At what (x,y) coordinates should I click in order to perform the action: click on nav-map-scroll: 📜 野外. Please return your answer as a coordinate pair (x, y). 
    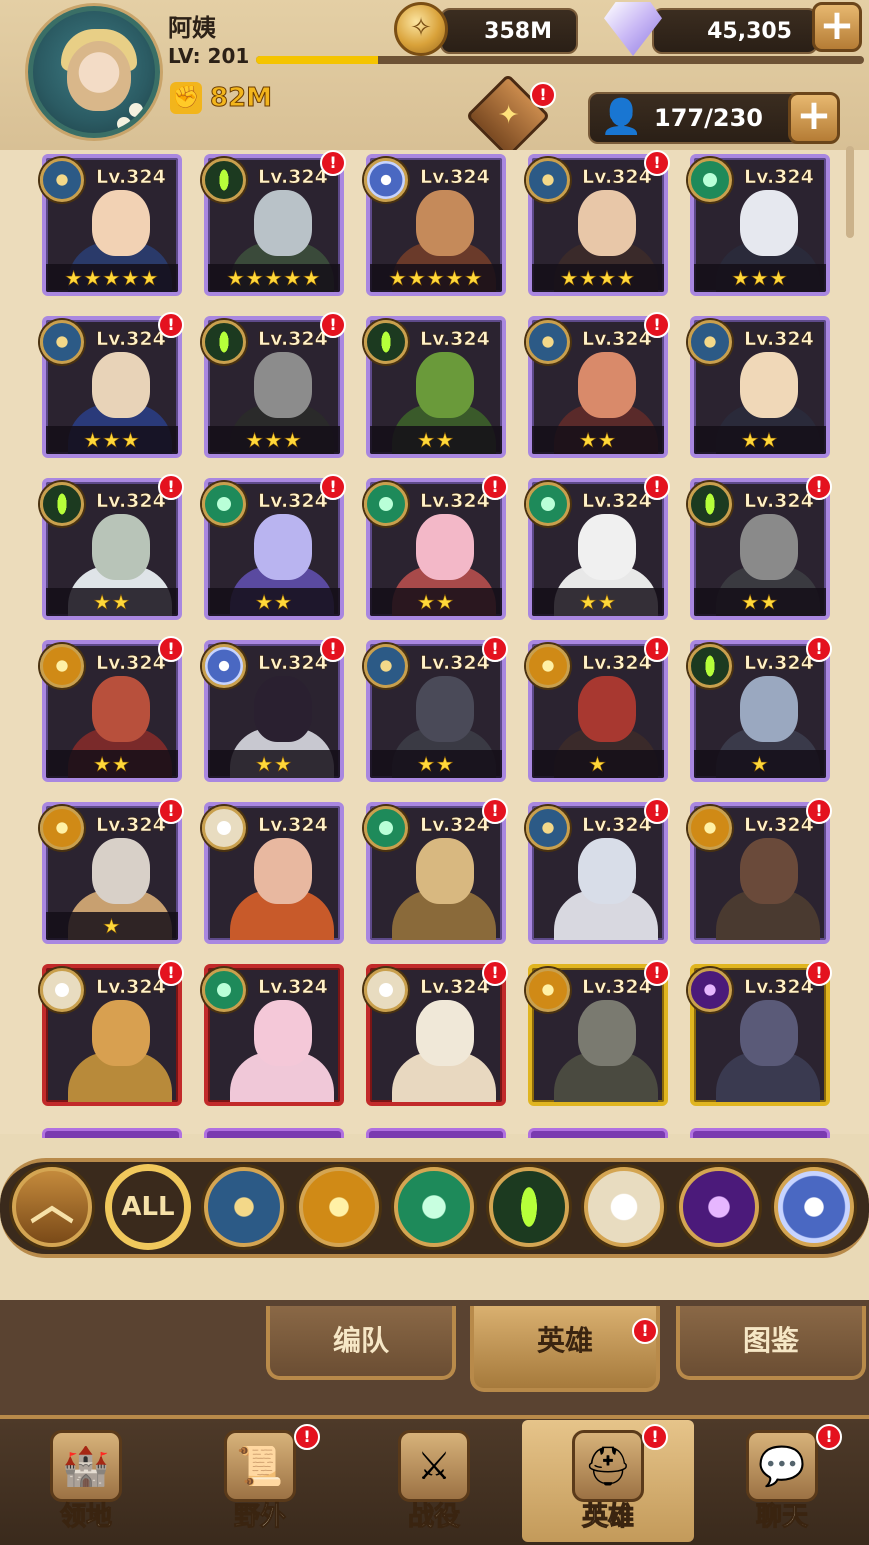
    Looking at the image, I should click on (260, 1481).